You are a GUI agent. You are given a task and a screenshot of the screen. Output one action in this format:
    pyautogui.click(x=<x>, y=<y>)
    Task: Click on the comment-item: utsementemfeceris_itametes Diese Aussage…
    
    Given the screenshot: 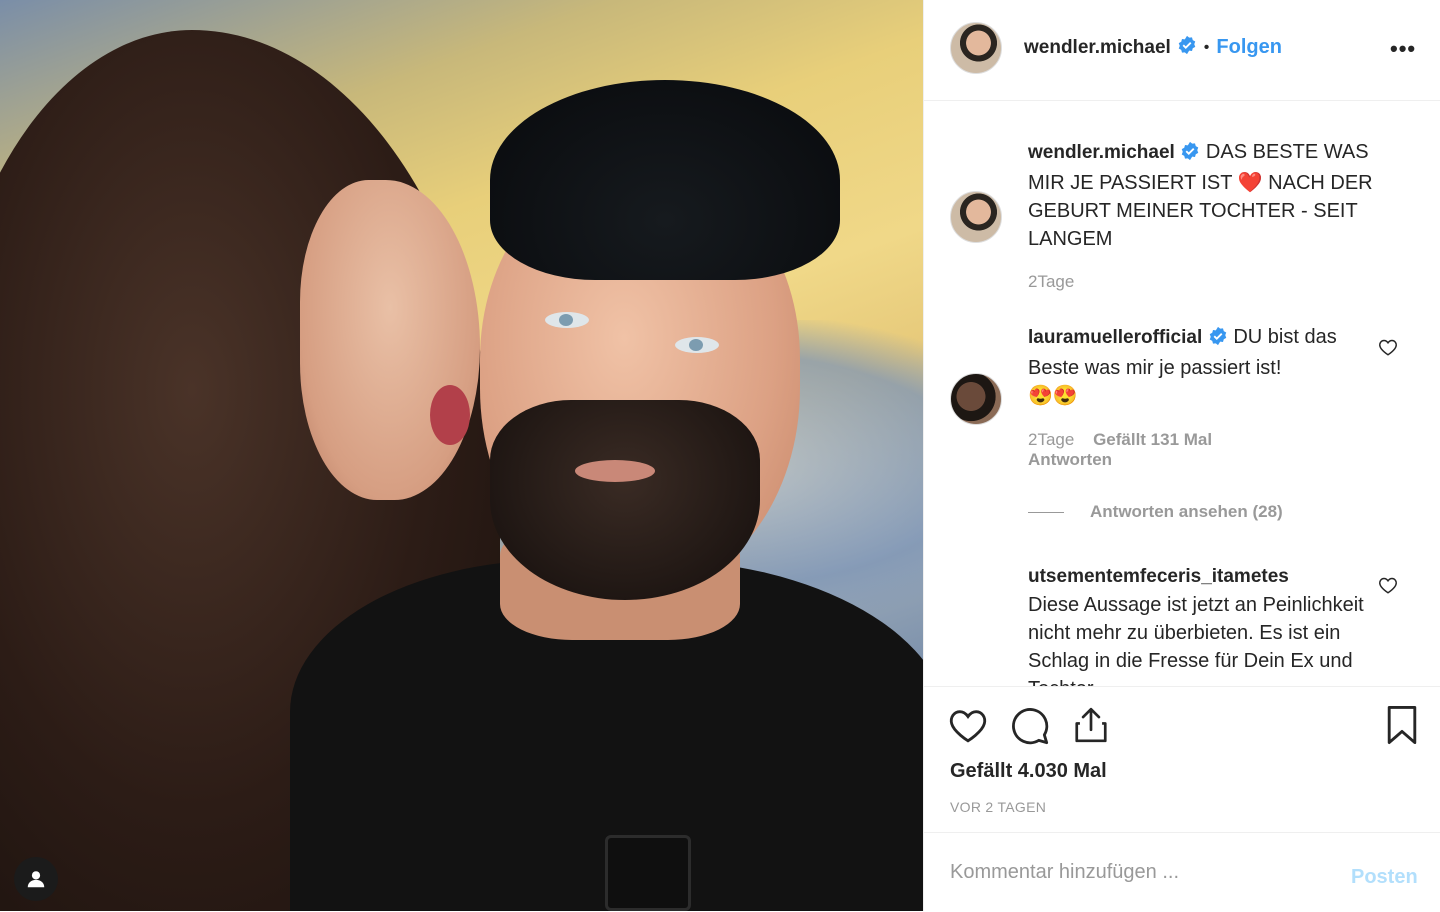 What is the action you would take?
    pyautogui.click(x=1205, y=624)
    